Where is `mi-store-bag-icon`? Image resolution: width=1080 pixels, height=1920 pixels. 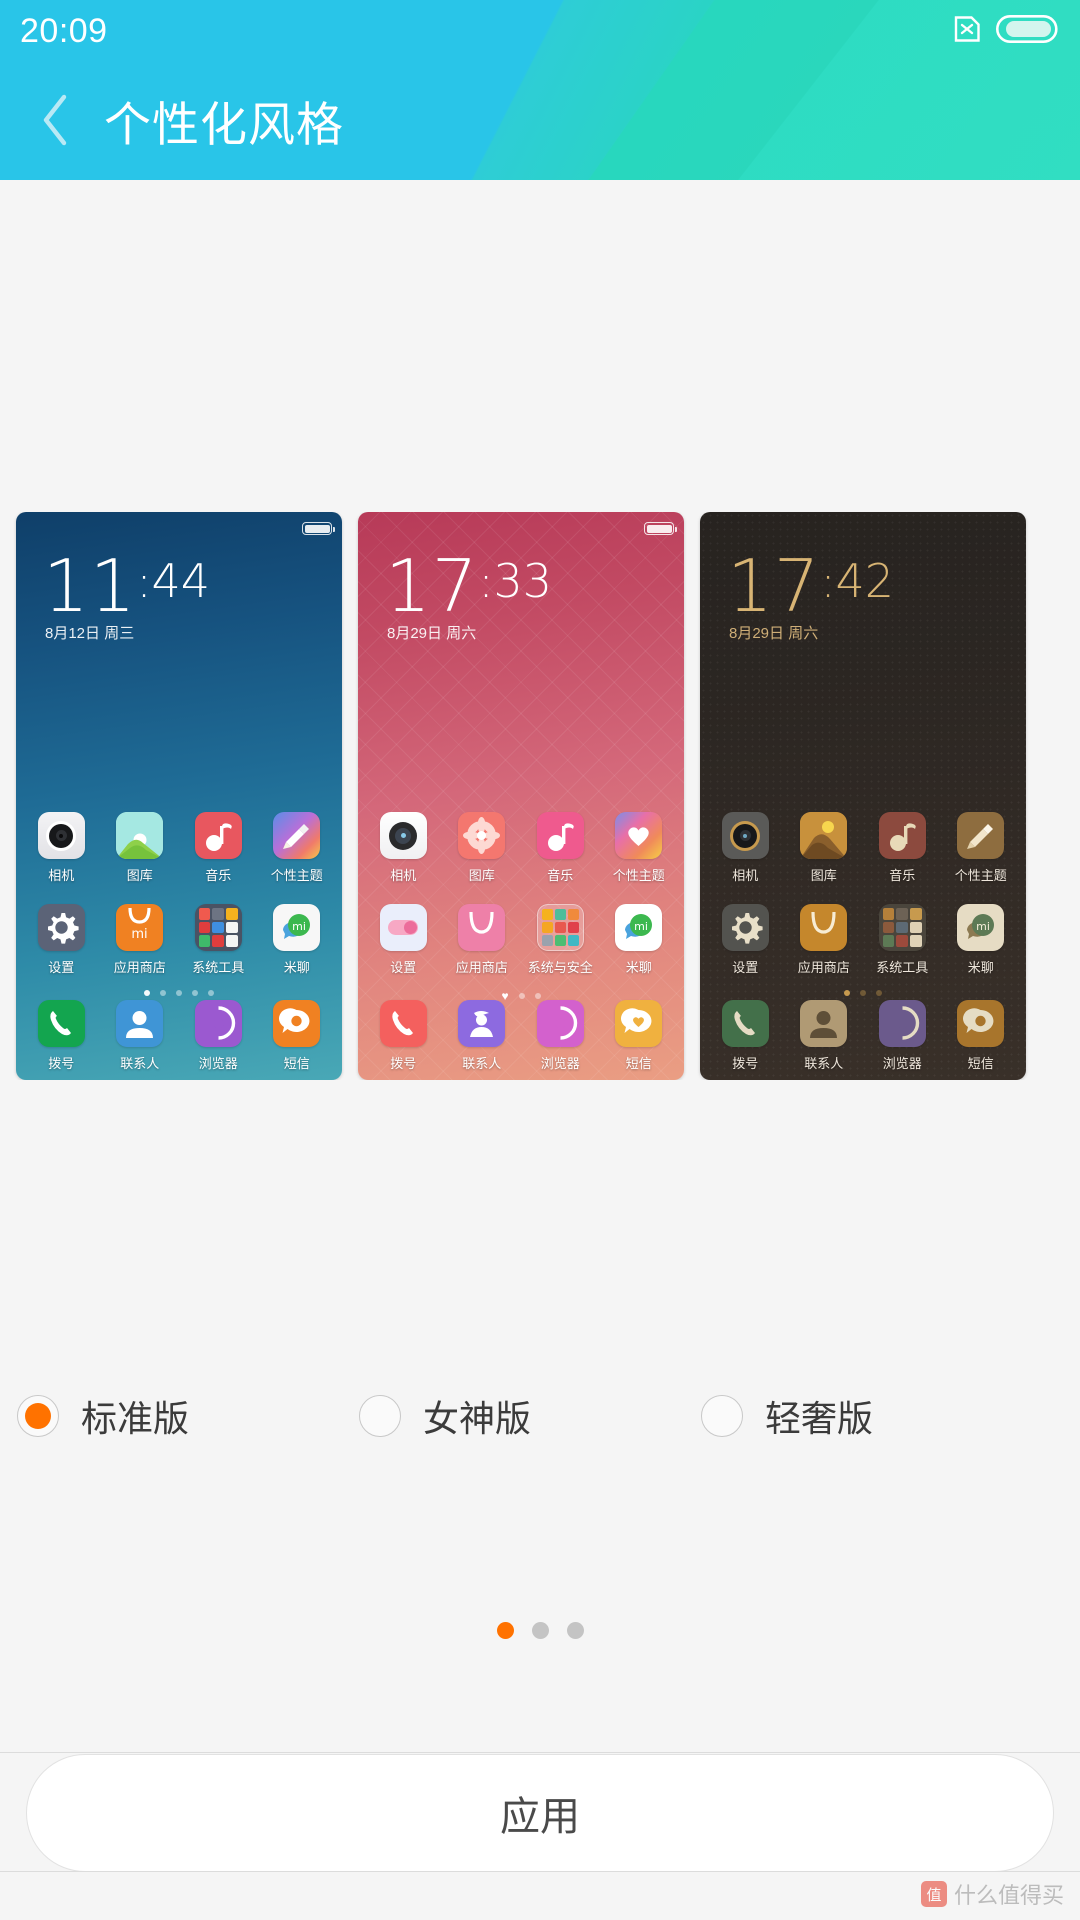 mi-store-bag-icon is located at coordinates (824, 927).